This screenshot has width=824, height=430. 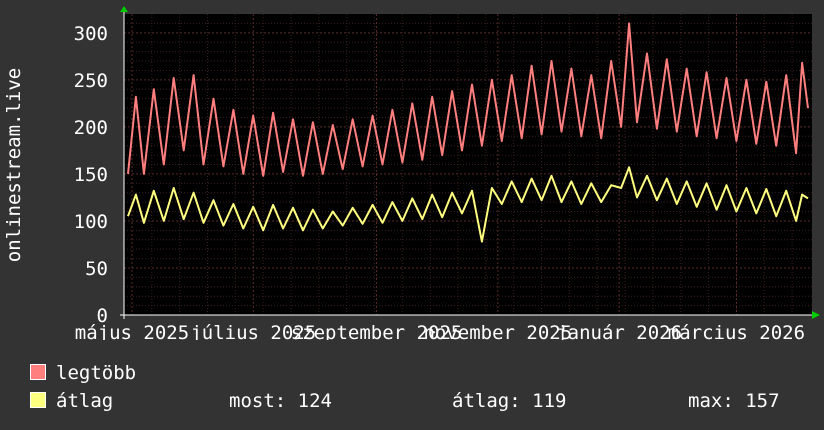 I want to click on legend-item-avg: átlag, so click(x=71, y=401).